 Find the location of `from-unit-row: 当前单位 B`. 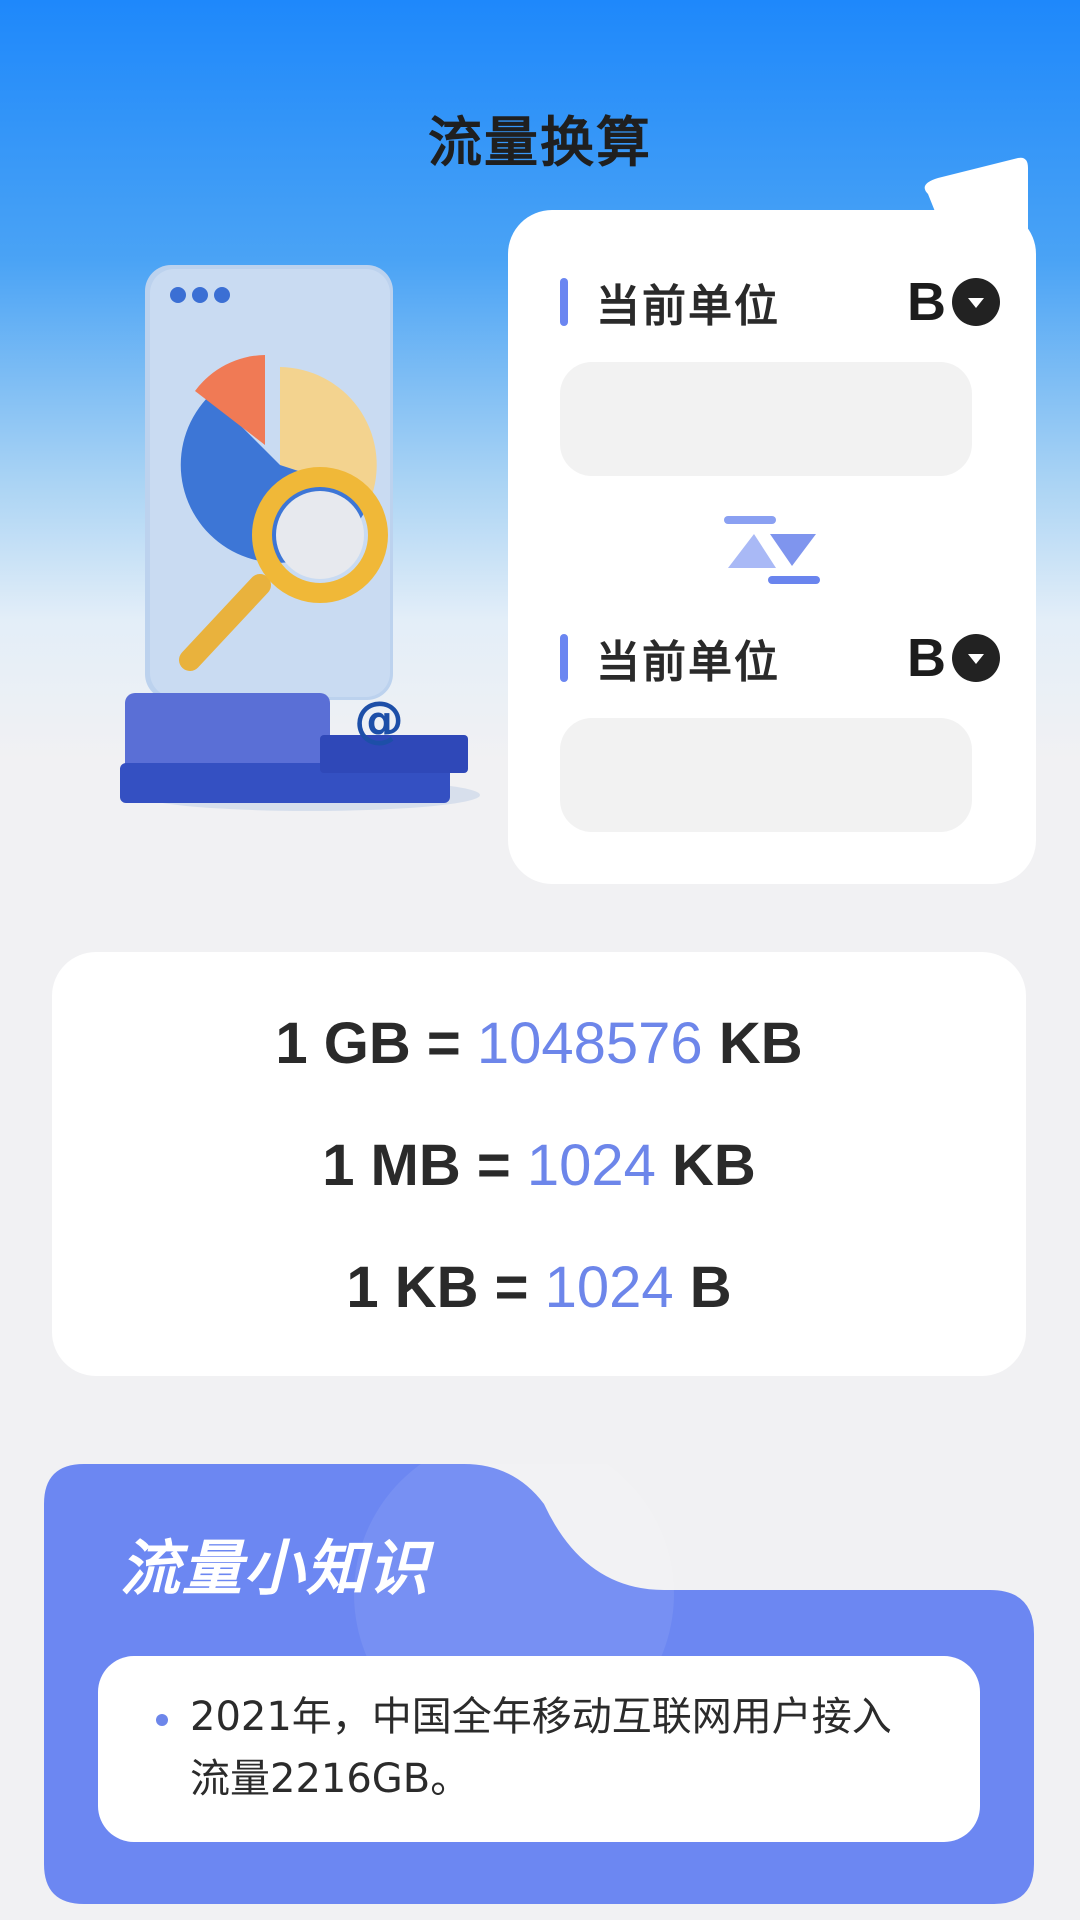

from-unit-row: 当前单位 B is located at coordinates (780, 302).